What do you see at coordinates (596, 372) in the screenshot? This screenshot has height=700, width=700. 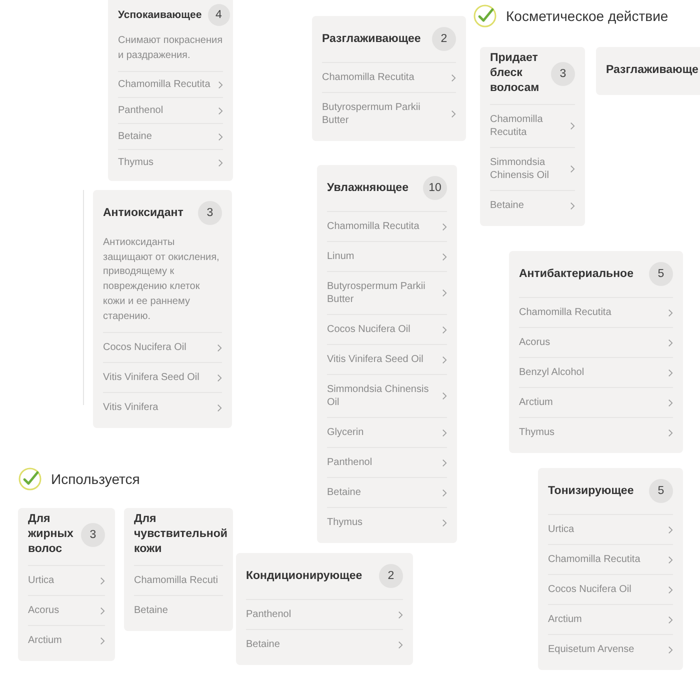 I see `ingredient-item: Benzyl Alcohol` at bounding box center [596, 372].